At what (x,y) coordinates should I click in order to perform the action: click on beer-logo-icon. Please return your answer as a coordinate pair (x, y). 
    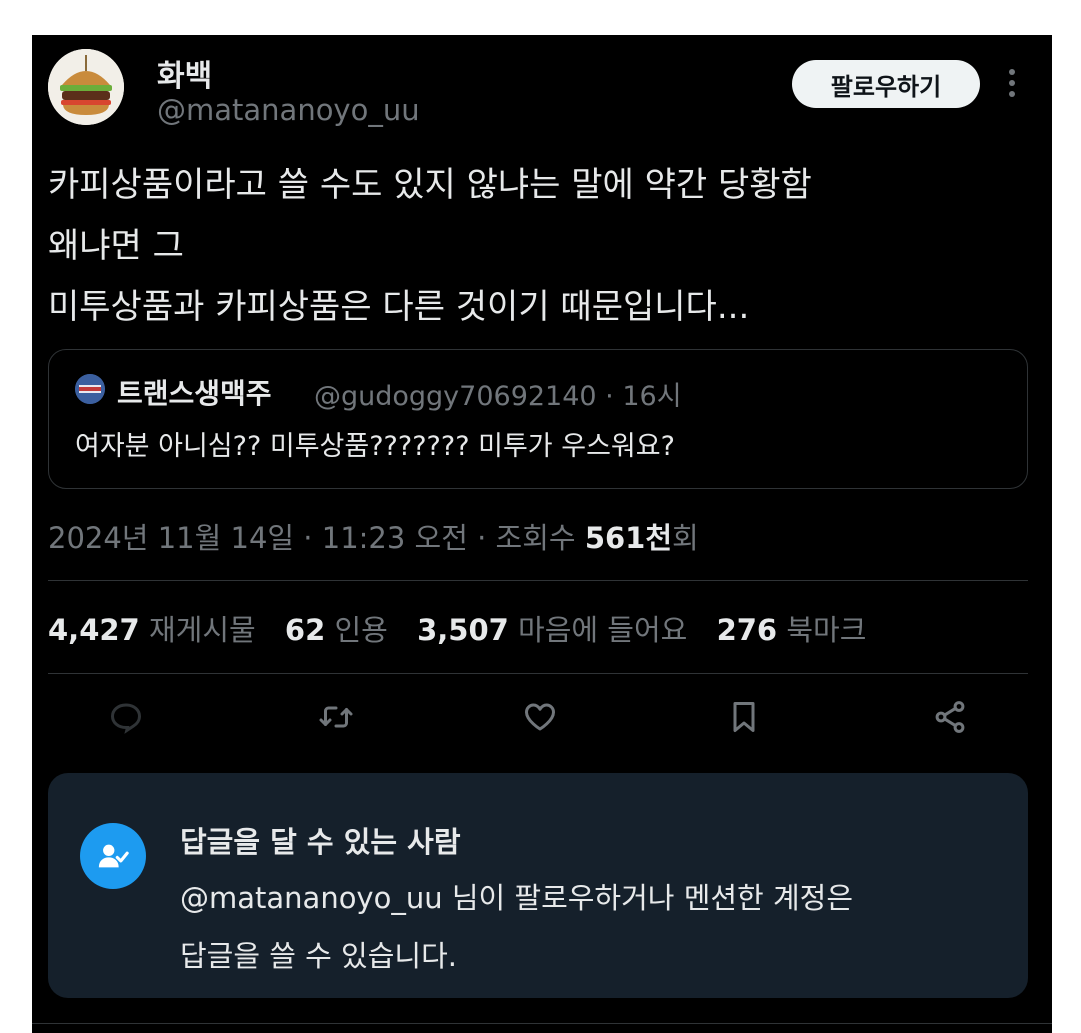
    Looking at the image, I should click on (90, 389).